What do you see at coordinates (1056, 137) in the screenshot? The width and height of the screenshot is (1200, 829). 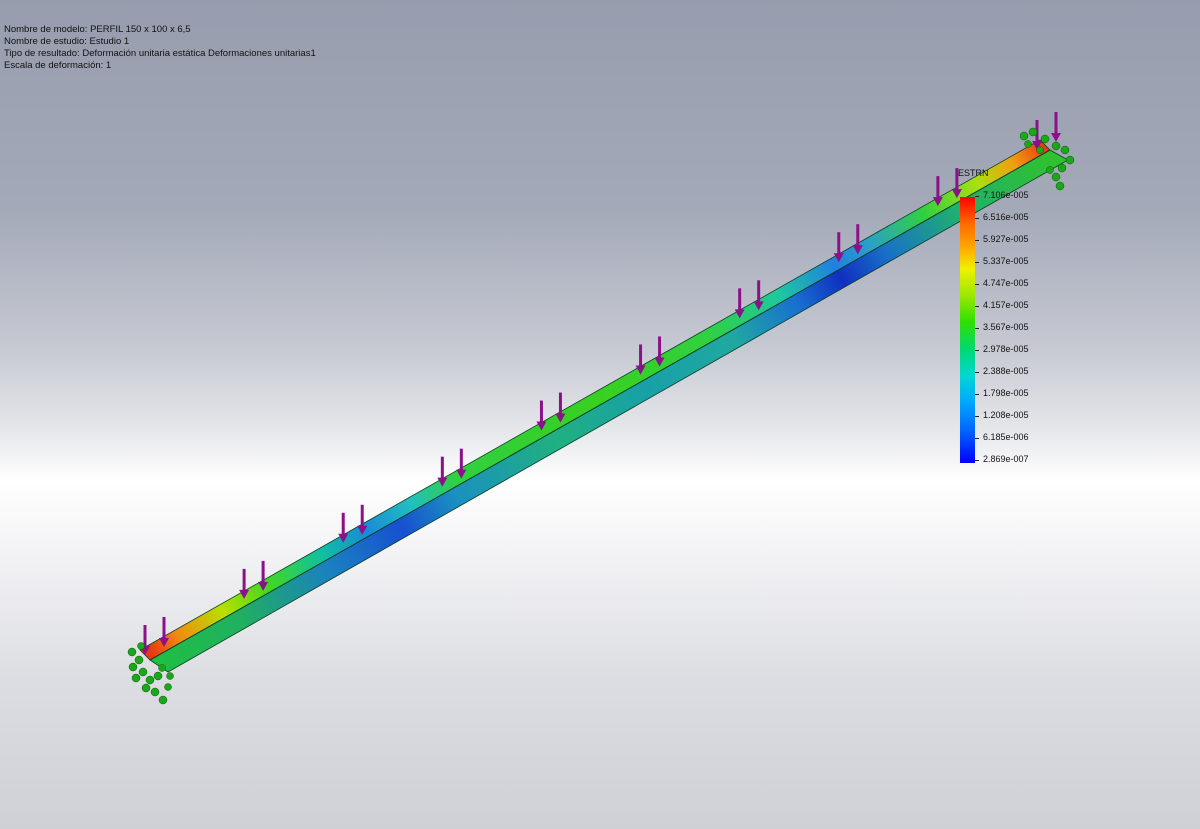 I see `load-arrow-head` at bounding box center [1056, 137].